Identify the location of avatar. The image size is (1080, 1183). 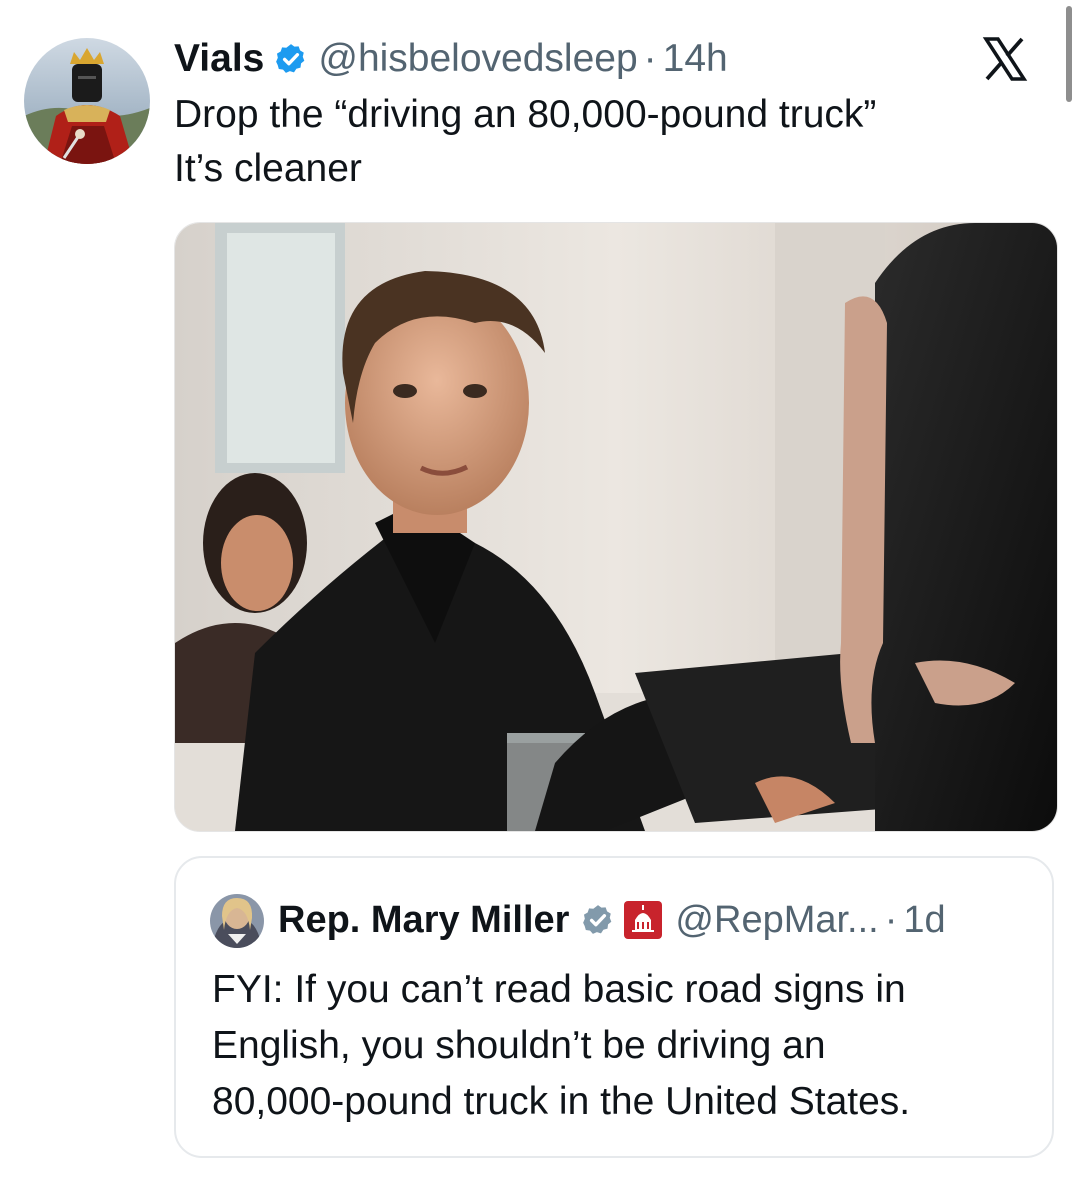
(87, 101).